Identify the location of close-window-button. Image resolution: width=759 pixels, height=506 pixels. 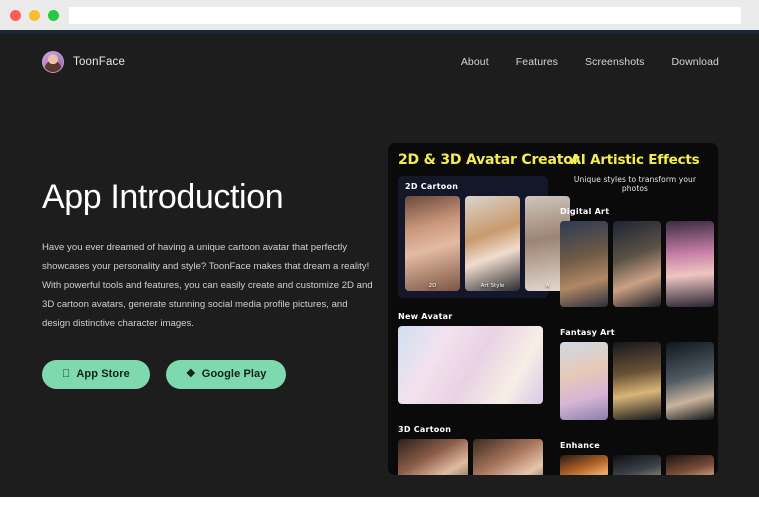
(15, 15).